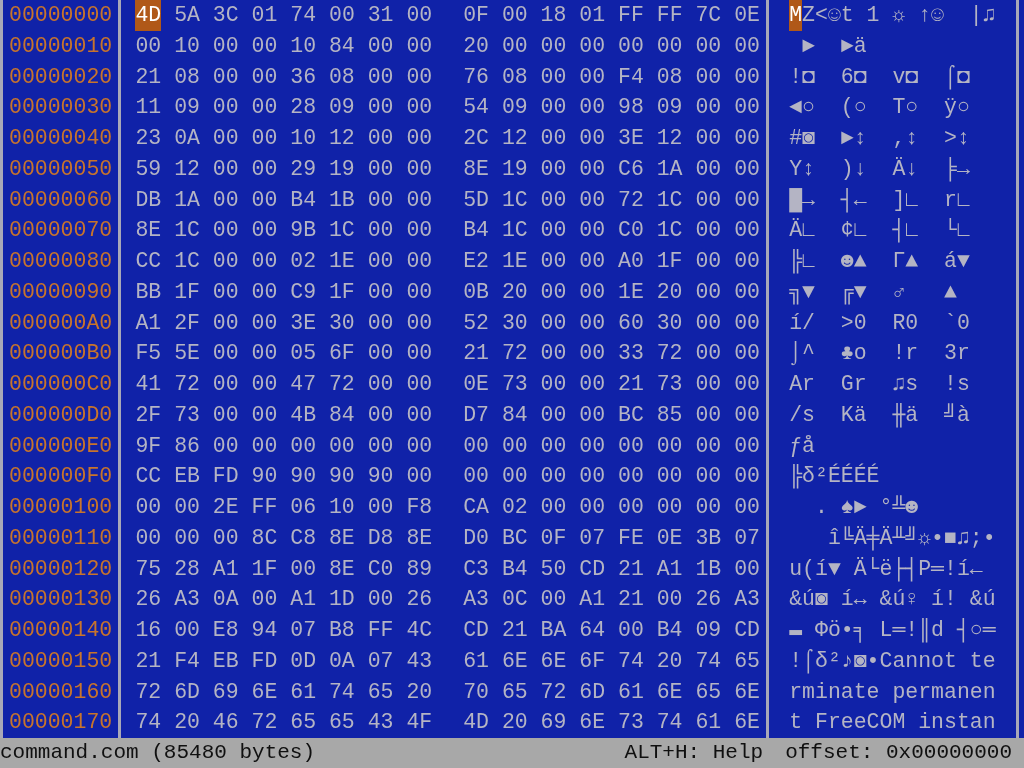  I want to click on hex-bytes: 21 08 00 00 36 08 00 00, so click(284, 77).